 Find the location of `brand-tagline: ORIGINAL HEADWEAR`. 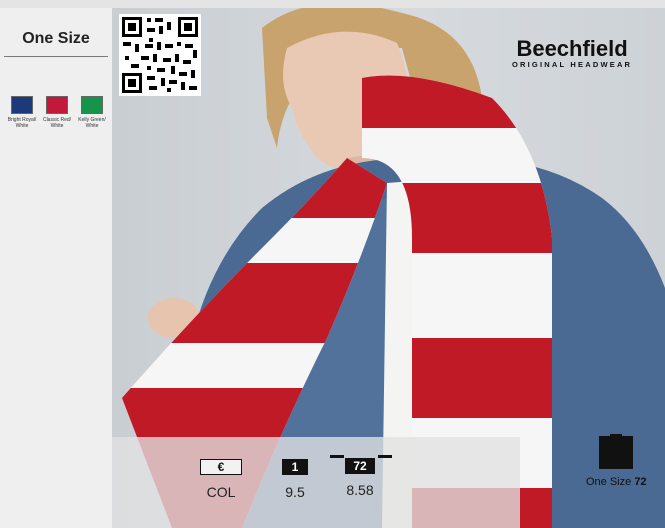

brand-tagline: ORIGINAL HEADWEAR is located at coordinates (572, 64).